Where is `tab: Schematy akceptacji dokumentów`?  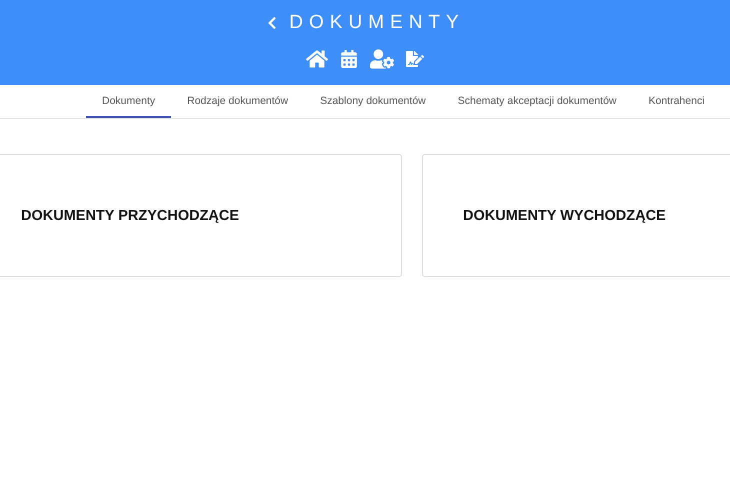 tab: Schematy akceptacji dokumentów is located at coordinates (537, 101).